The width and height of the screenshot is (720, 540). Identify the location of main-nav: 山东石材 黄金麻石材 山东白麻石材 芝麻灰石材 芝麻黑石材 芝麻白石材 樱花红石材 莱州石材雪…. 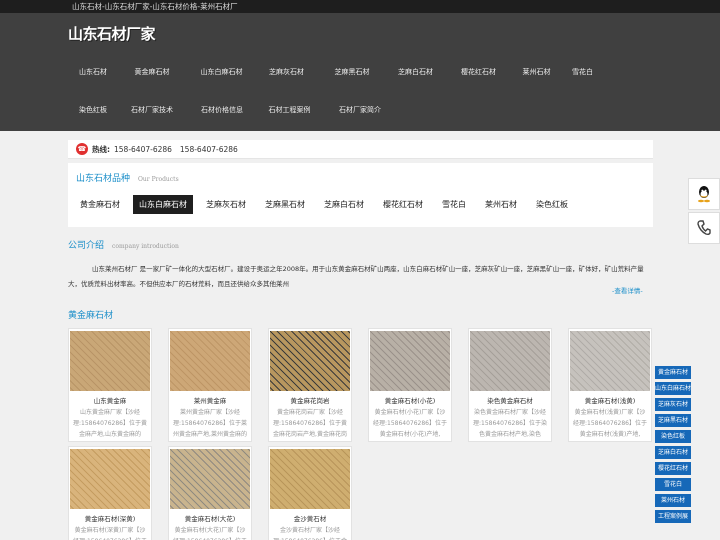
(352, 91).